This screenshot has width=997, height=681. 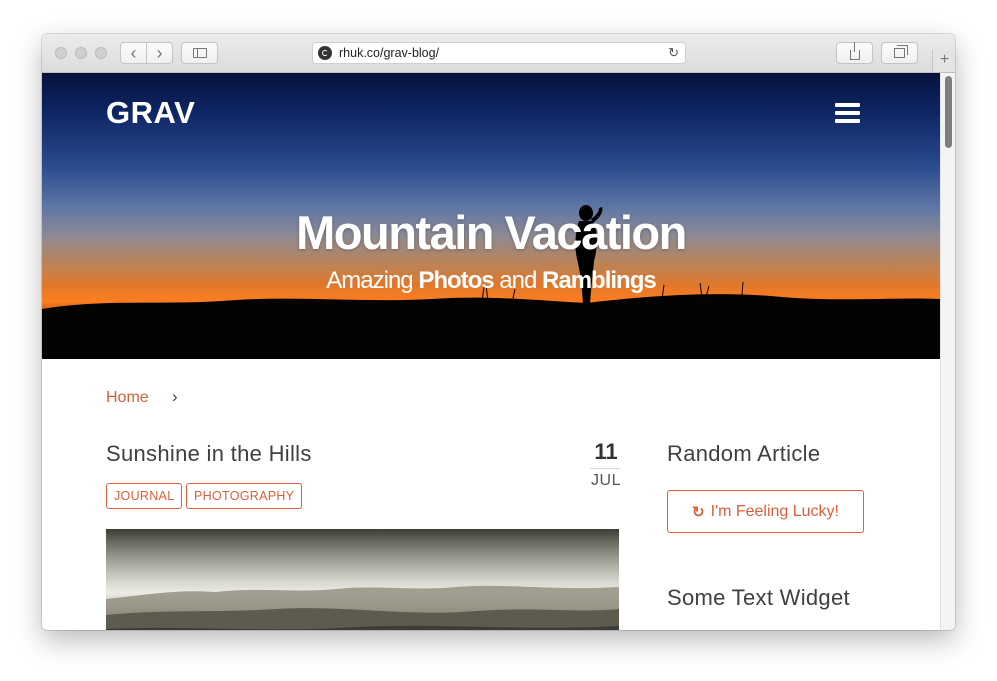 I want to click on plus-icon: +, so click(x=944, y=59).